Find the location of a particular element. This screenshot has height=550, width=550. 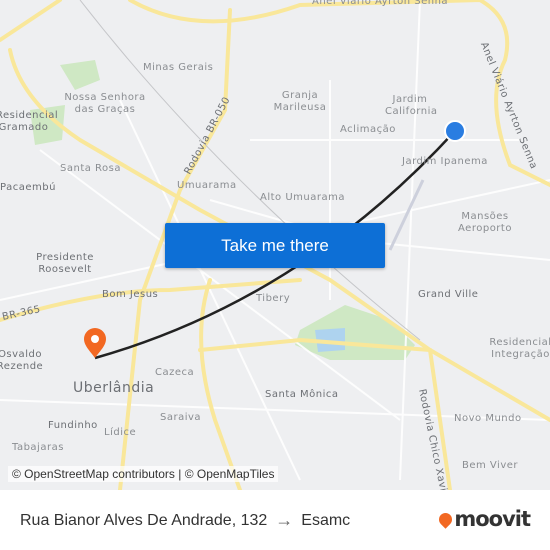

origin-name: Rua Bianor Alves De Andrade, 132 is located at coordinates (144, 520).